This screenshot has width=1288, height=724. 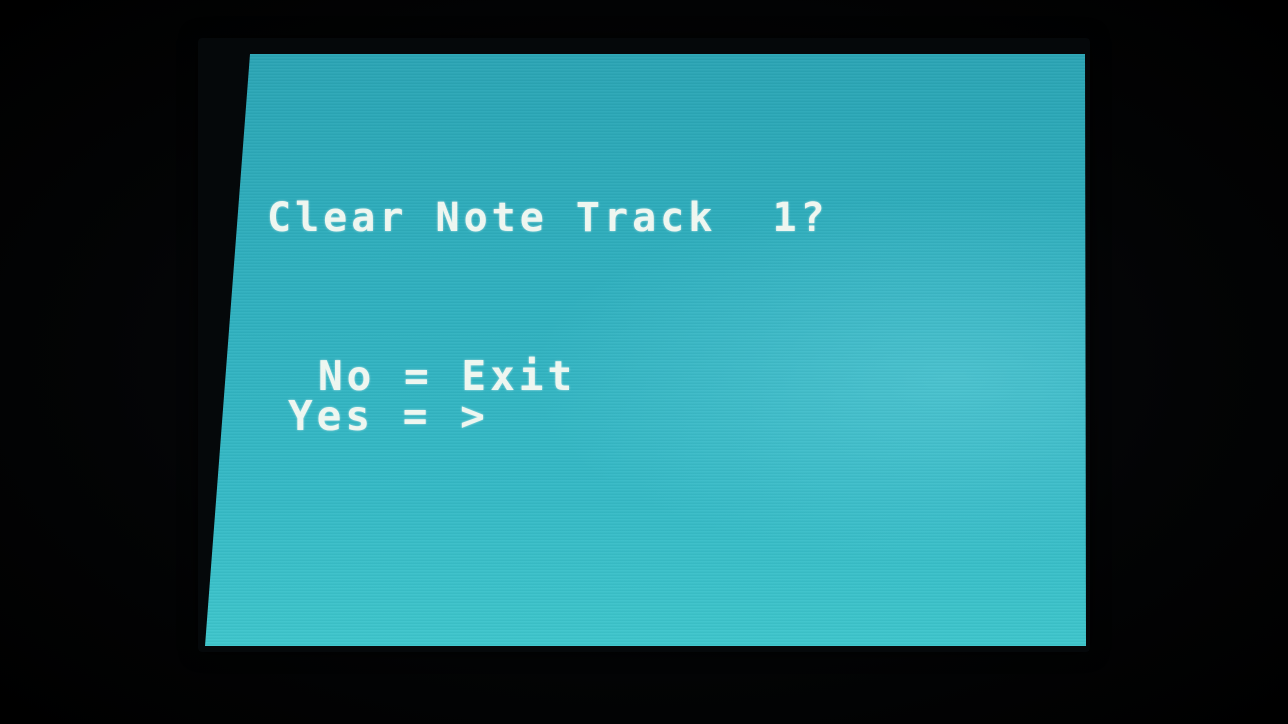 I want to click on option-yes-confirm: Yes = >, so click(x=388, y=416).